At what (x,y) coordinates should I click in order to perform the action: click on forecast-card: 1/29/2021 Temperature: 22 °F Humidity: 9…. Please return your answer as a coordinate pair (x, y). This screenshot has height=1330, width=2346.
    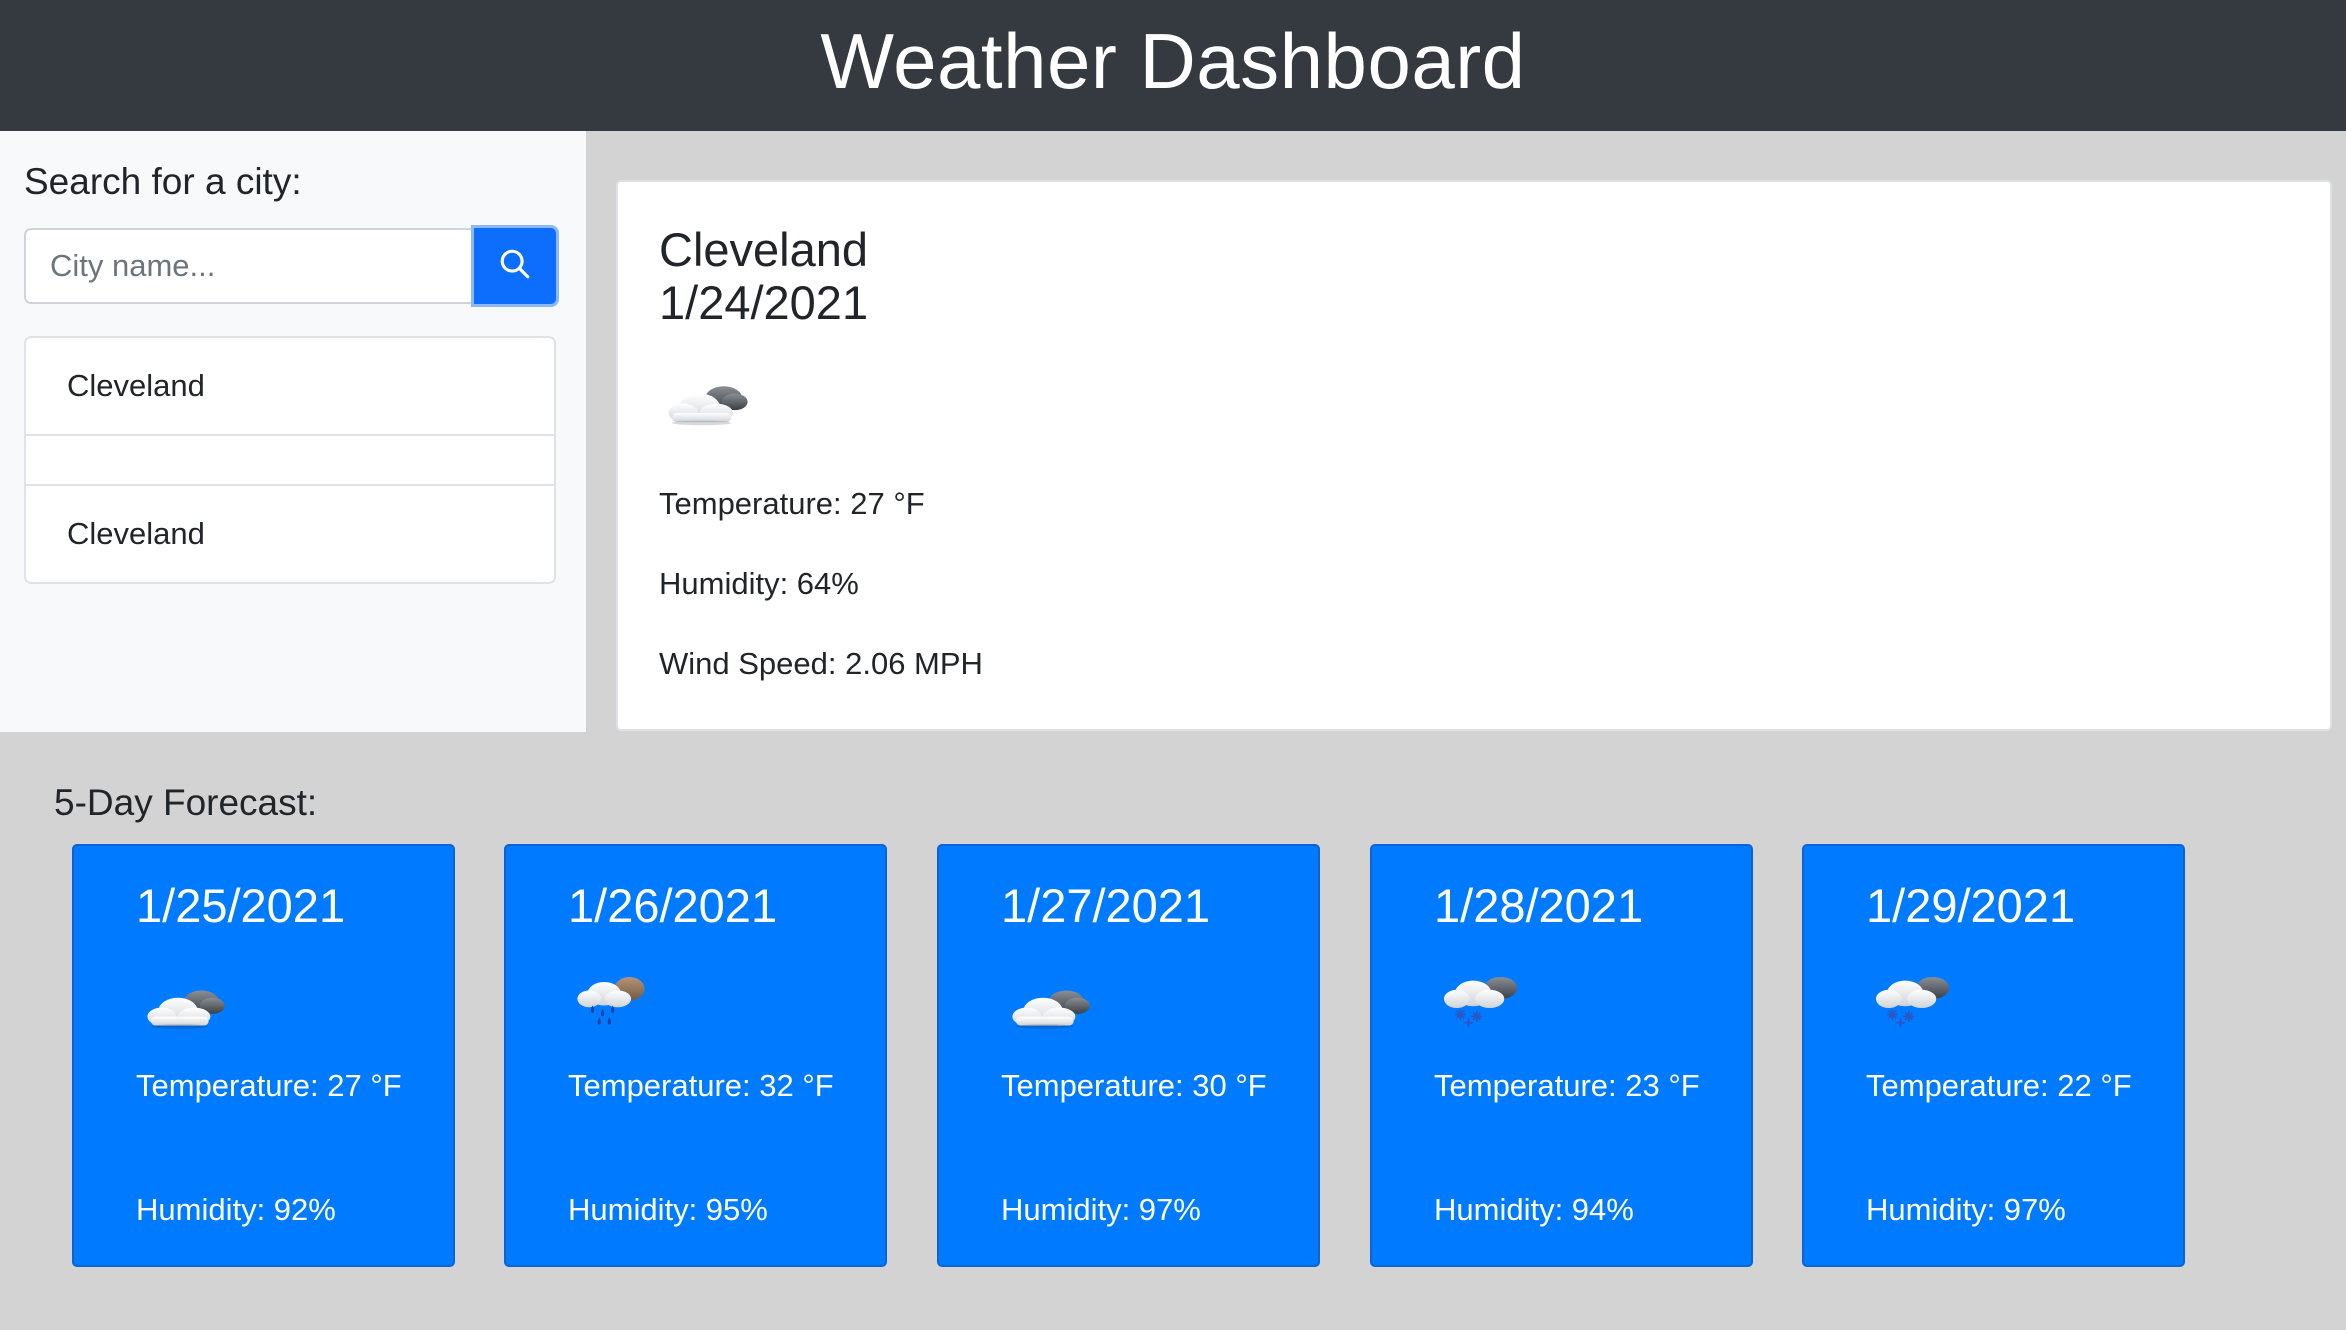
    Looking at the image, I should click on (1993, 1055).